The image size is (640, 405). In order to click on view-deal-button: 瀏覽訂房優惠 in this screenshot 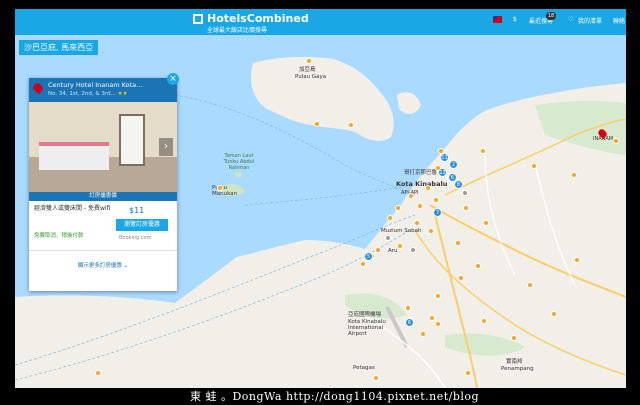, I will do `click(142, 225)`.